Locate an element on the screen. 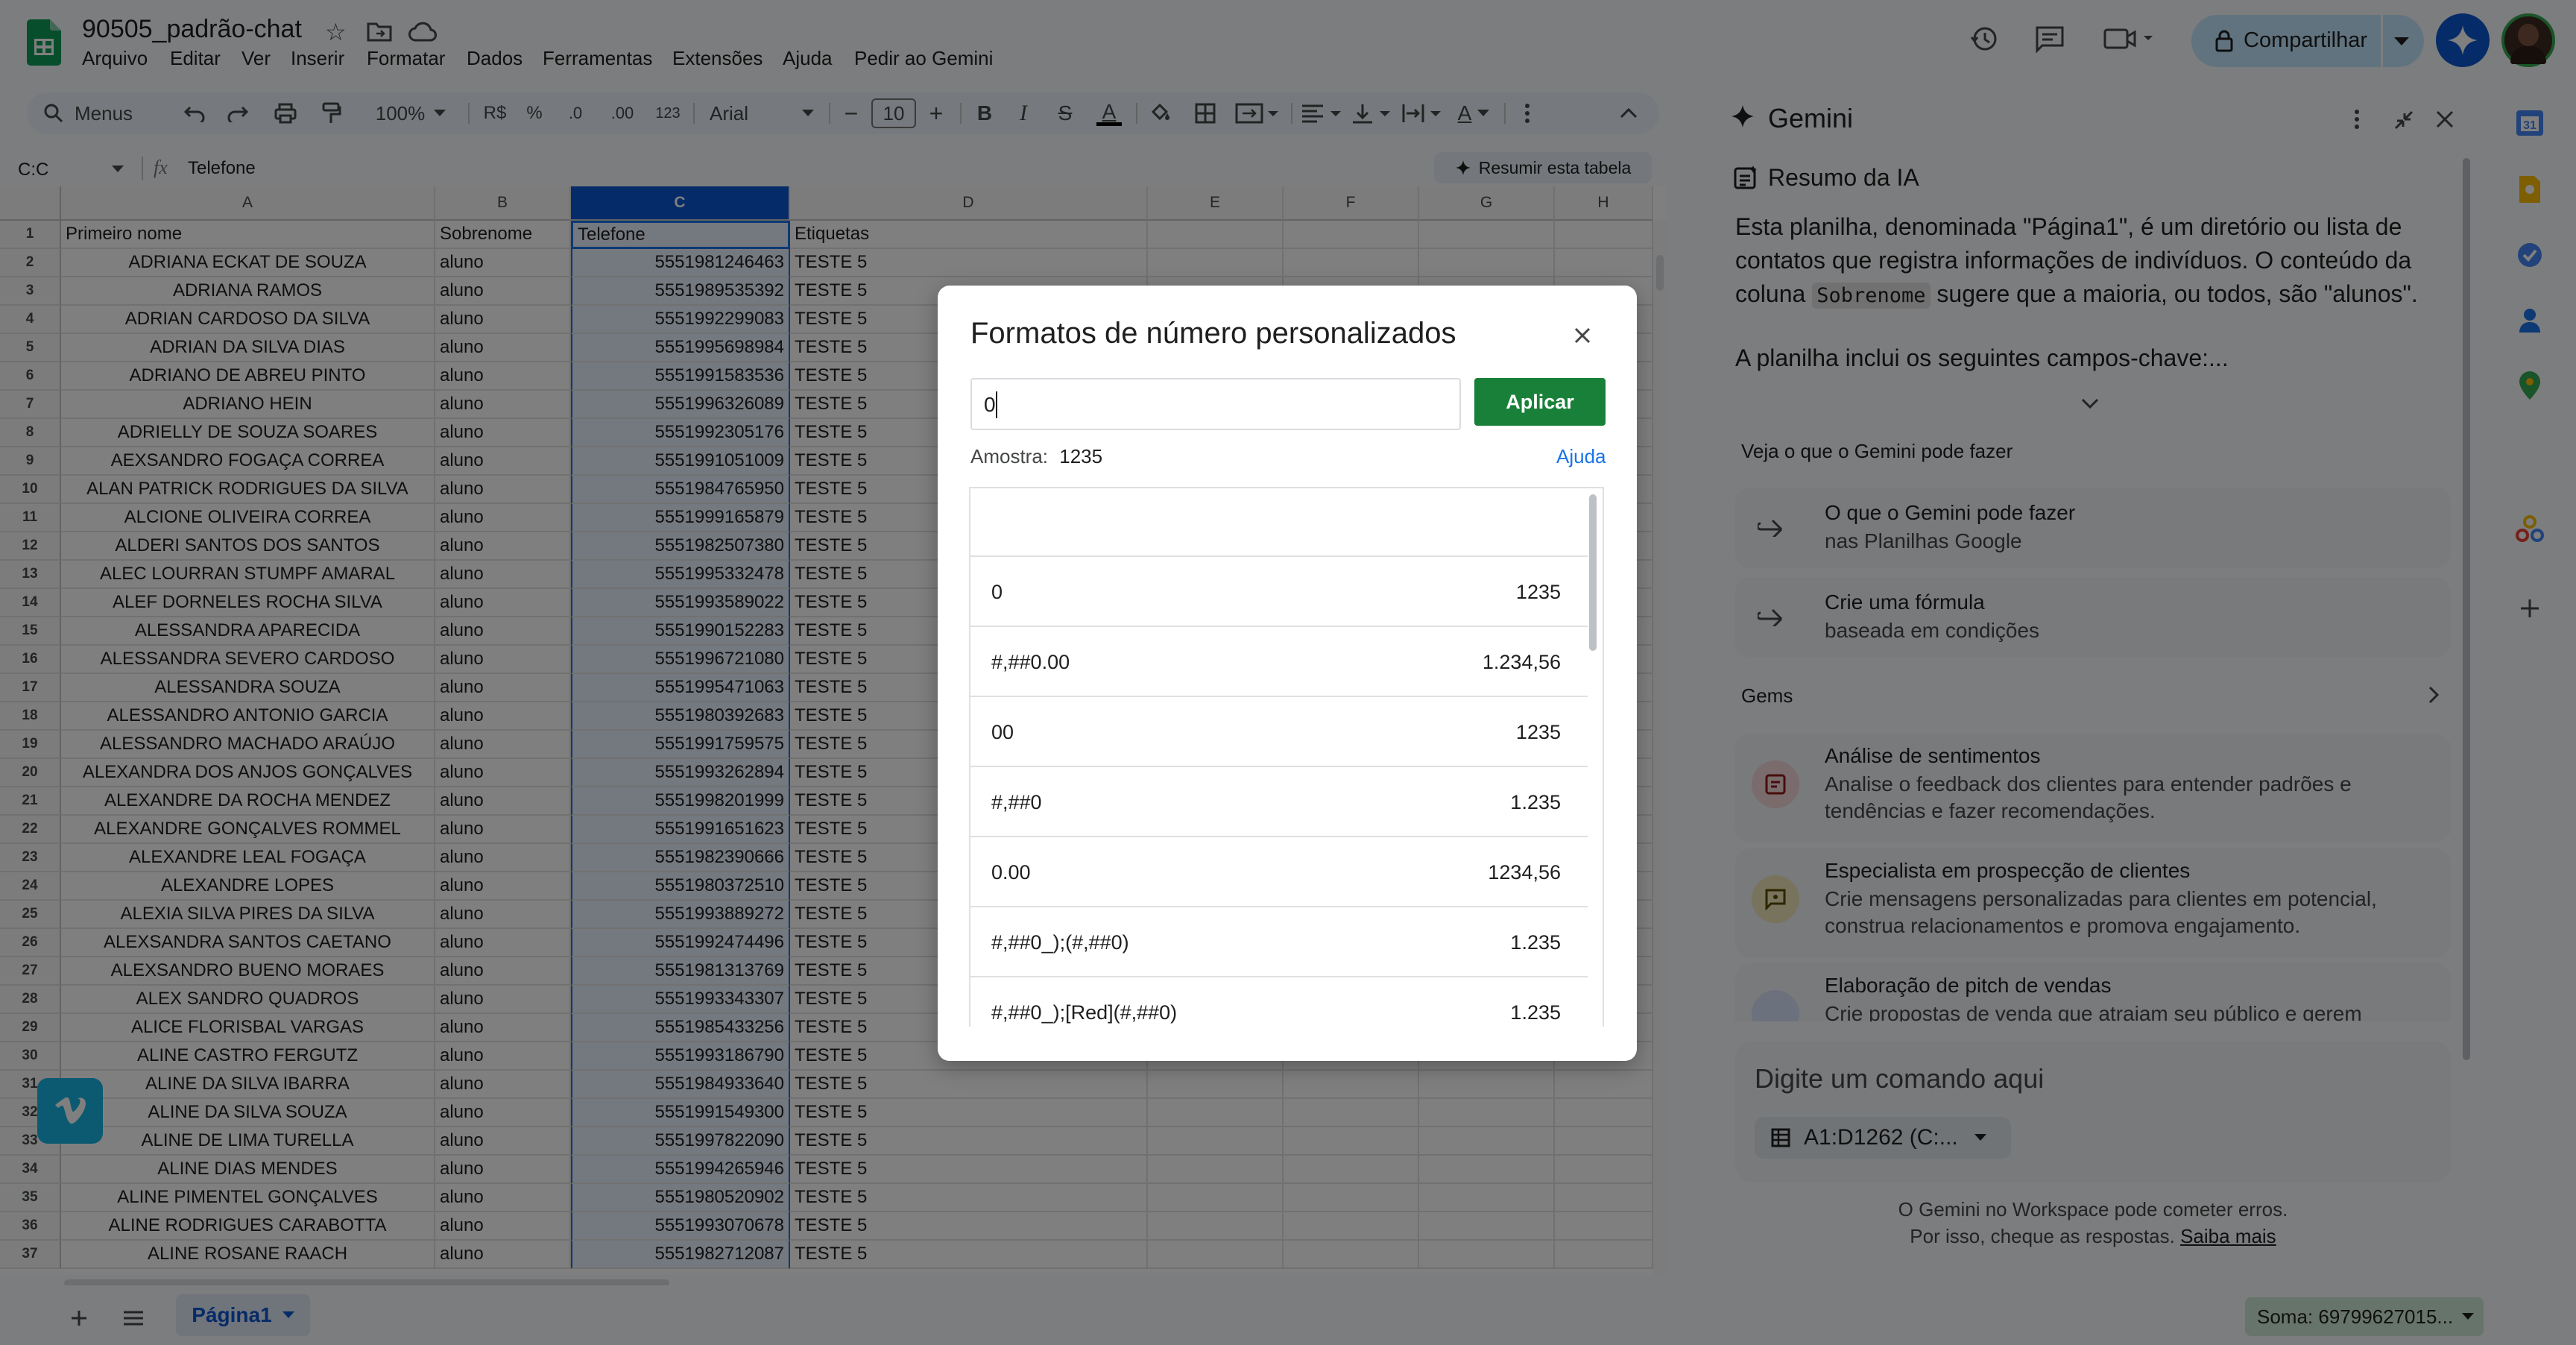 The width and height of the screenshot is (2576, 1345). format-option: #,##0 1.235 is located at coordinates (1278, 803).